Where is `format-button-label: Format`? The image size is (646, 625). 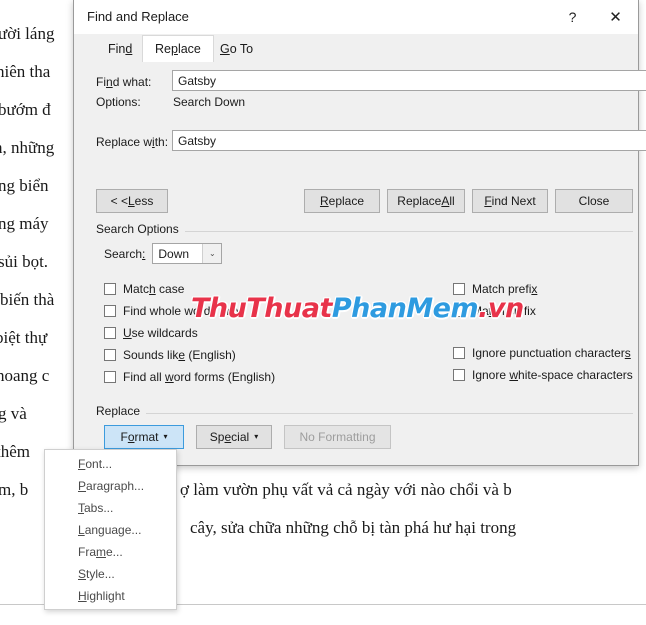
format-button-label: Format is located at coordinates (139, 437).